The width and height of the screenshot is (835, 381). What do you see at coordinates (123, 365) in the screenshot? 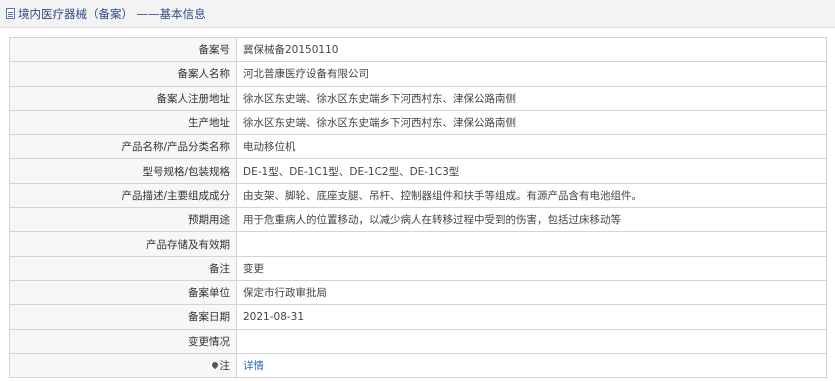
I see `note-label-cell: 注` at bounding box center [123, 365].